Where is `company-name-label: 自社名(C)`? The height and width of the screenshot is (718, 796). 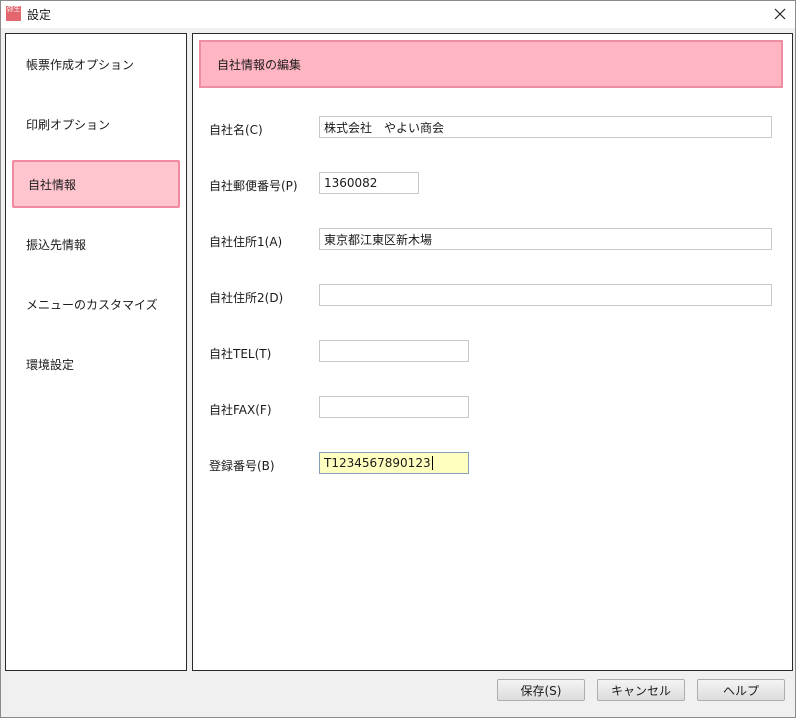
company-name-label: 自社名(C) is located at coordinates (236, 130).